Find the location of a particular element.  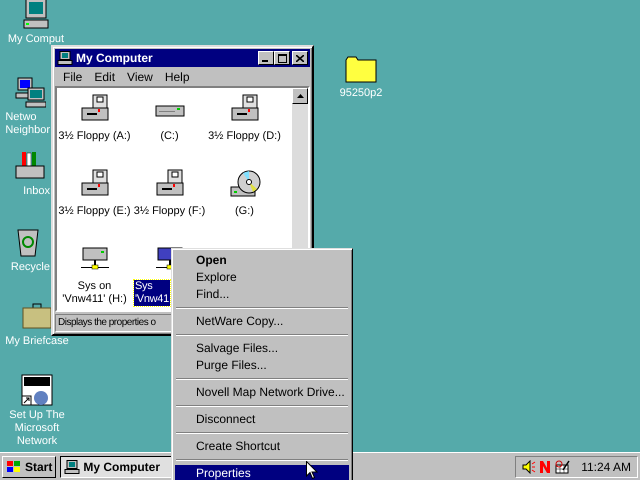

maximize-button is located at coordinates (282, 58).